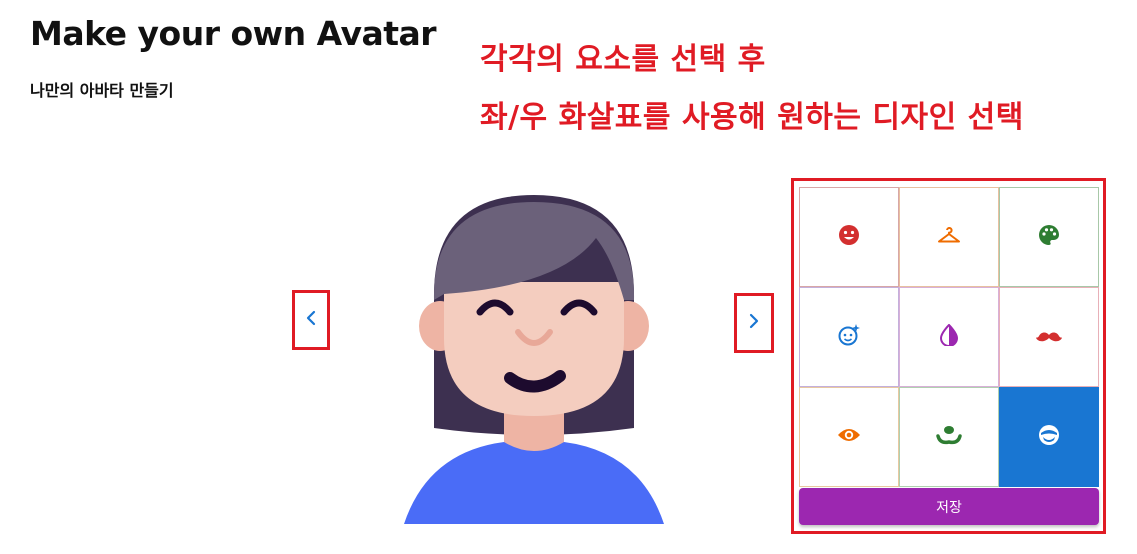 The height and width of the screenshot is (554, 1137). I want to click on face-smile-icon, so click(849, 237).